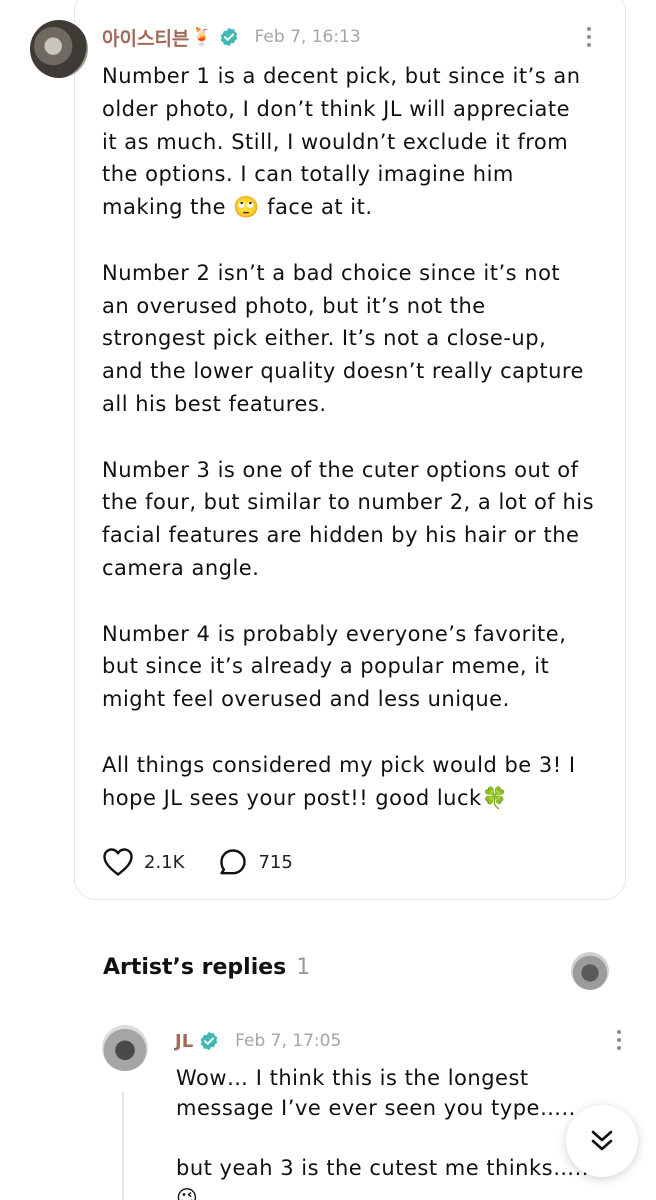 The width and height of the screenshot is (656, 1200). I want to click on heart-icon, so click(118, 862).